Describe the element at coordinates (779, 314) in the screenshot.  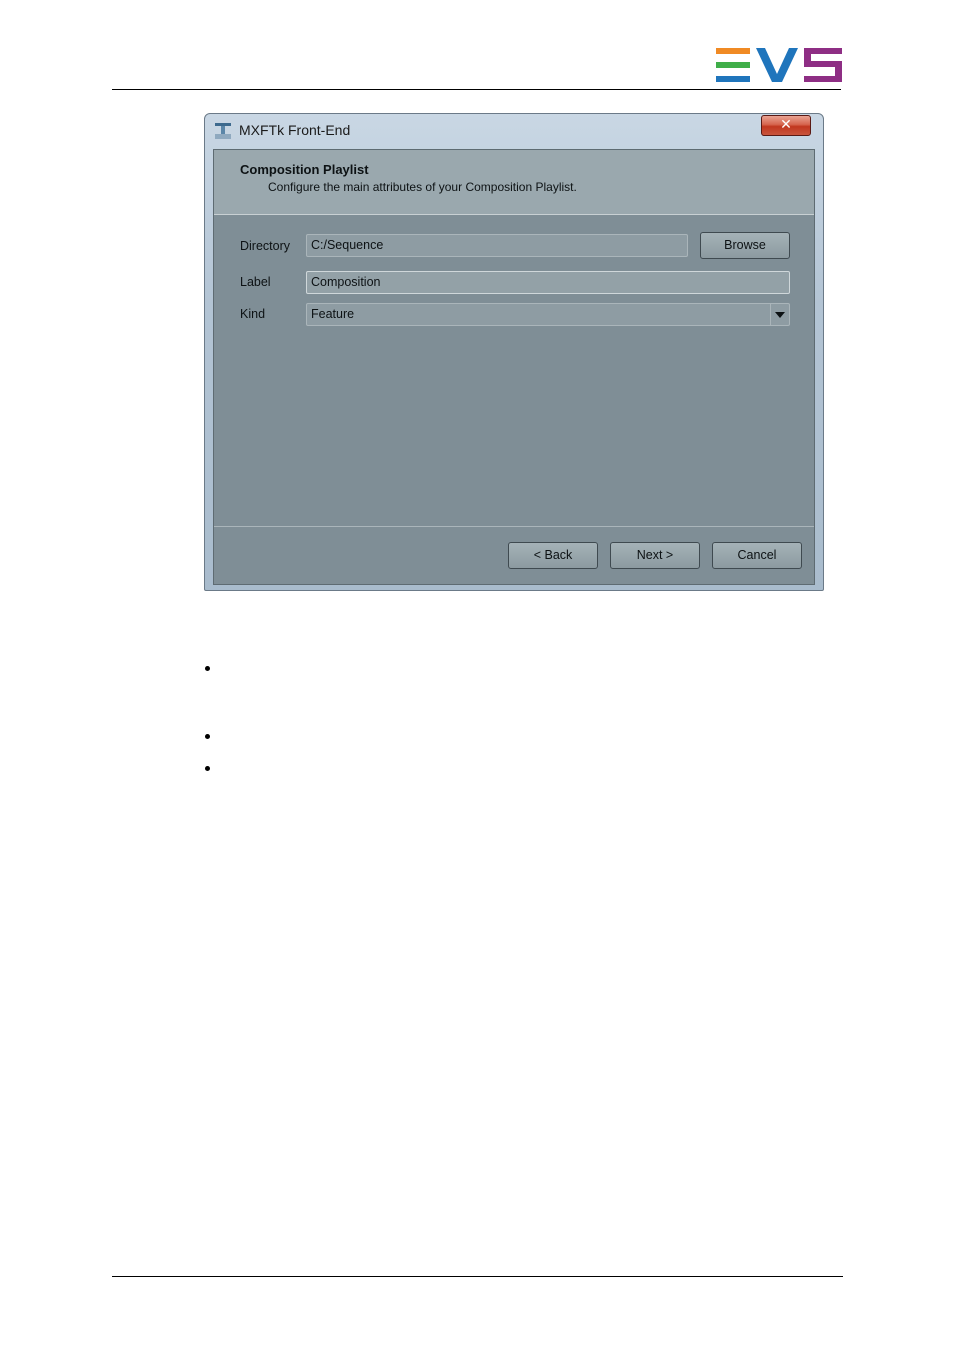
I see `chevron-down-icon` at that location.